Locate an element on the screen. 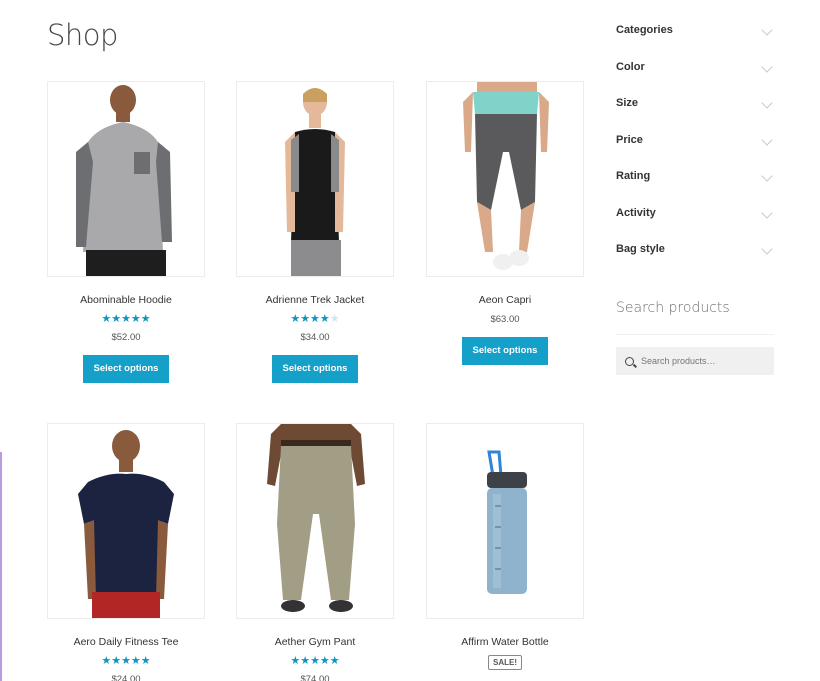 The height and width of the screenshot is (681, 820). search-field is located at coordinates (695, 361).